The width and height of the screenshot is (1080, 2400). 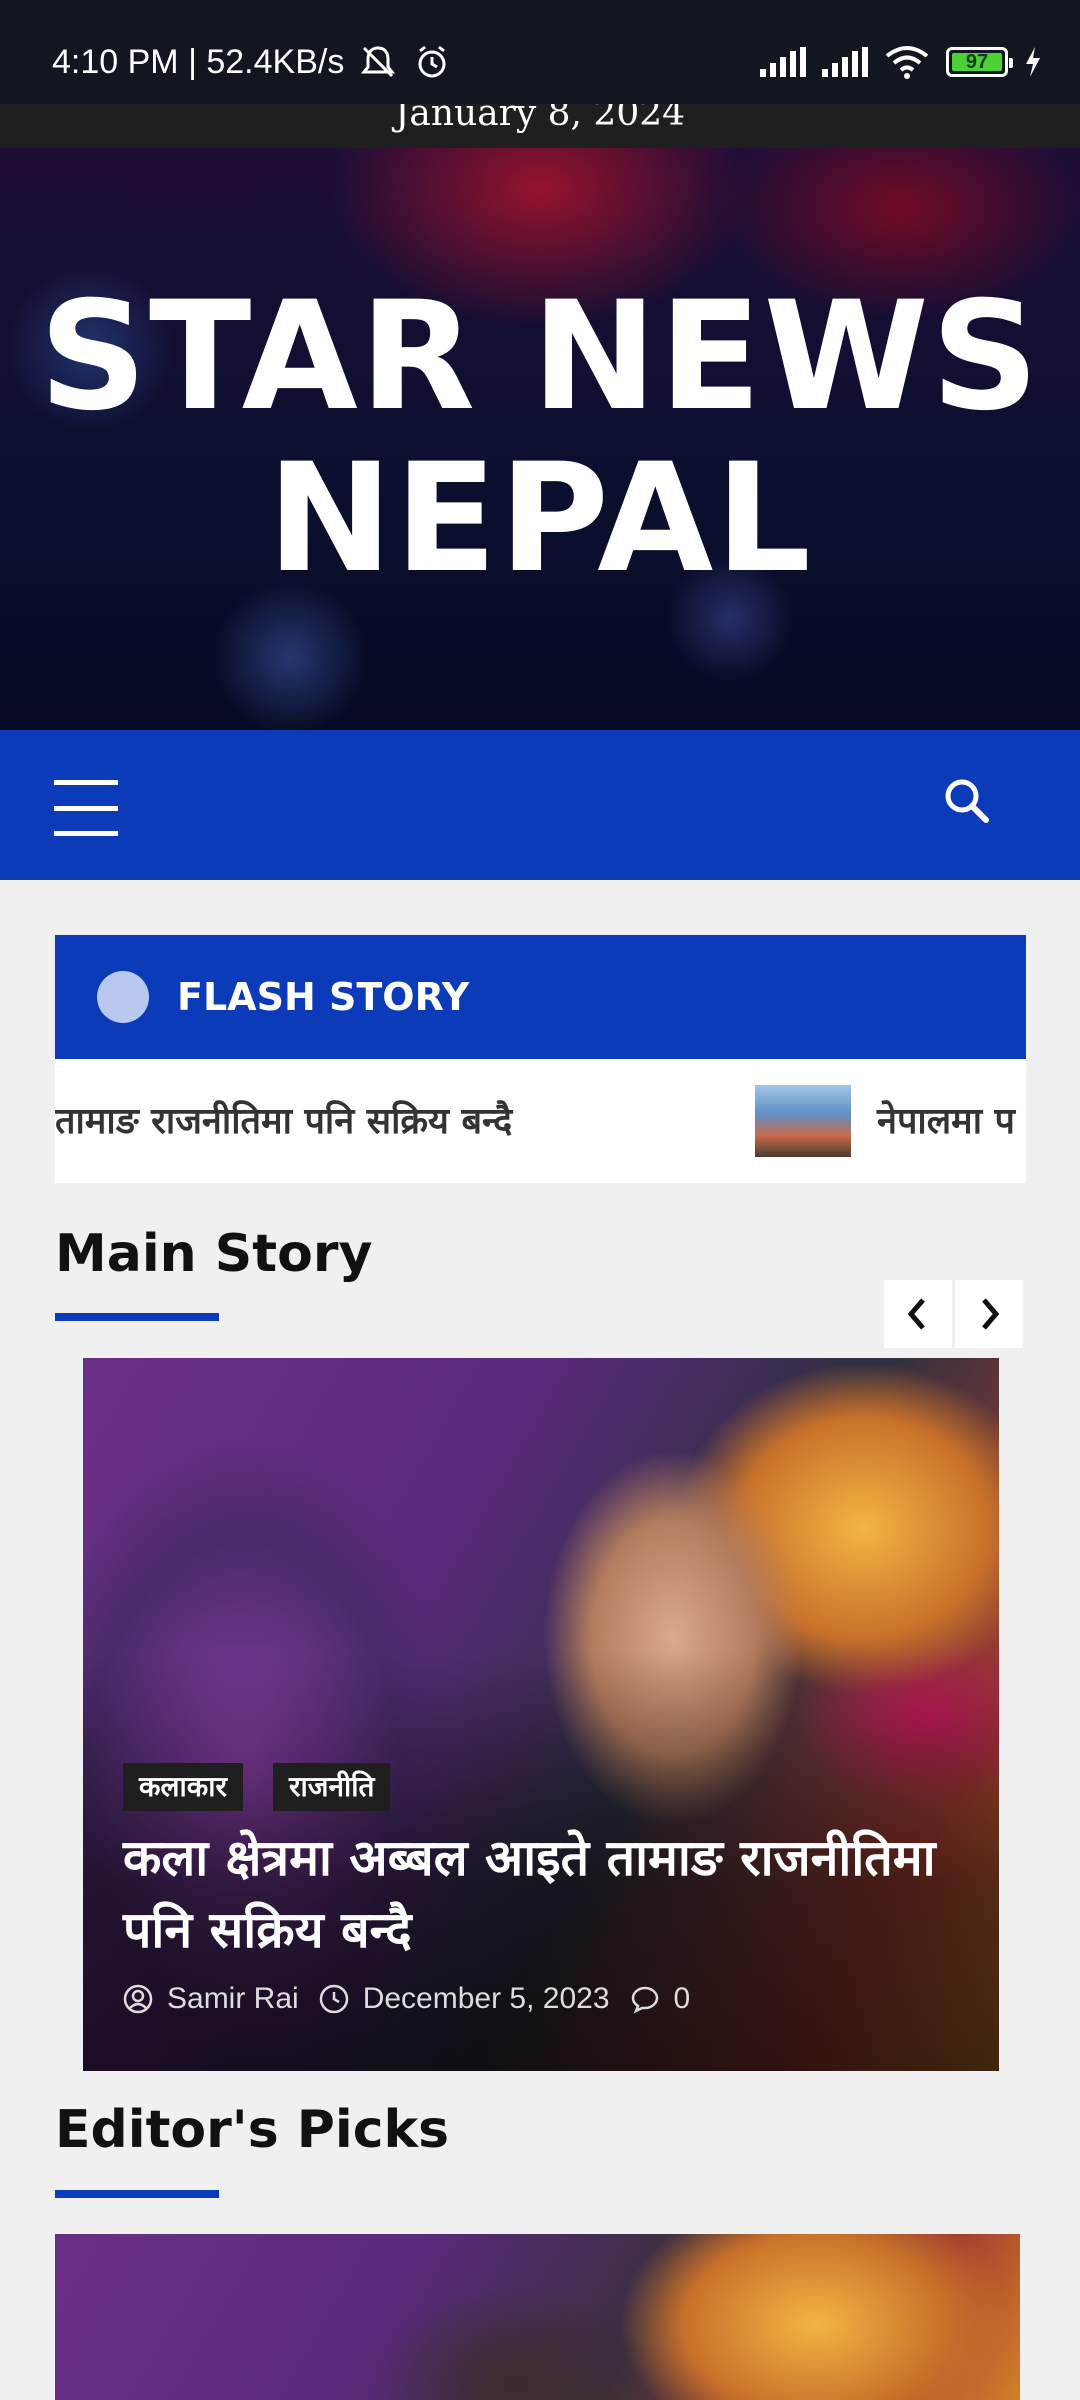 I want to click on category-tag-artist: कलाकार, so click(x=183, y=1787).